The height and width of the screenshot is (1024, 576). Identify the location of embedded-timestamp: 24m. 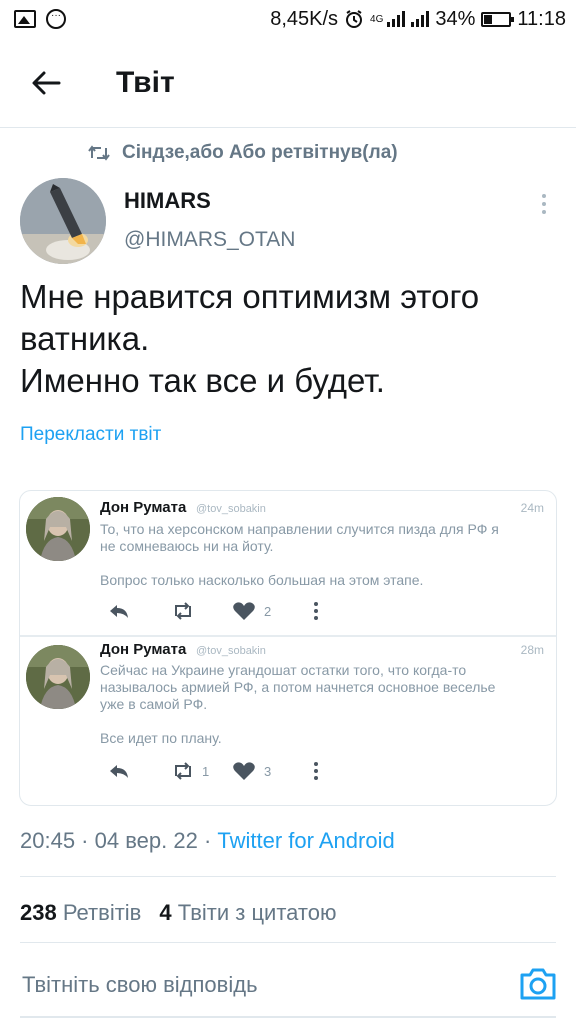
(532, 508).